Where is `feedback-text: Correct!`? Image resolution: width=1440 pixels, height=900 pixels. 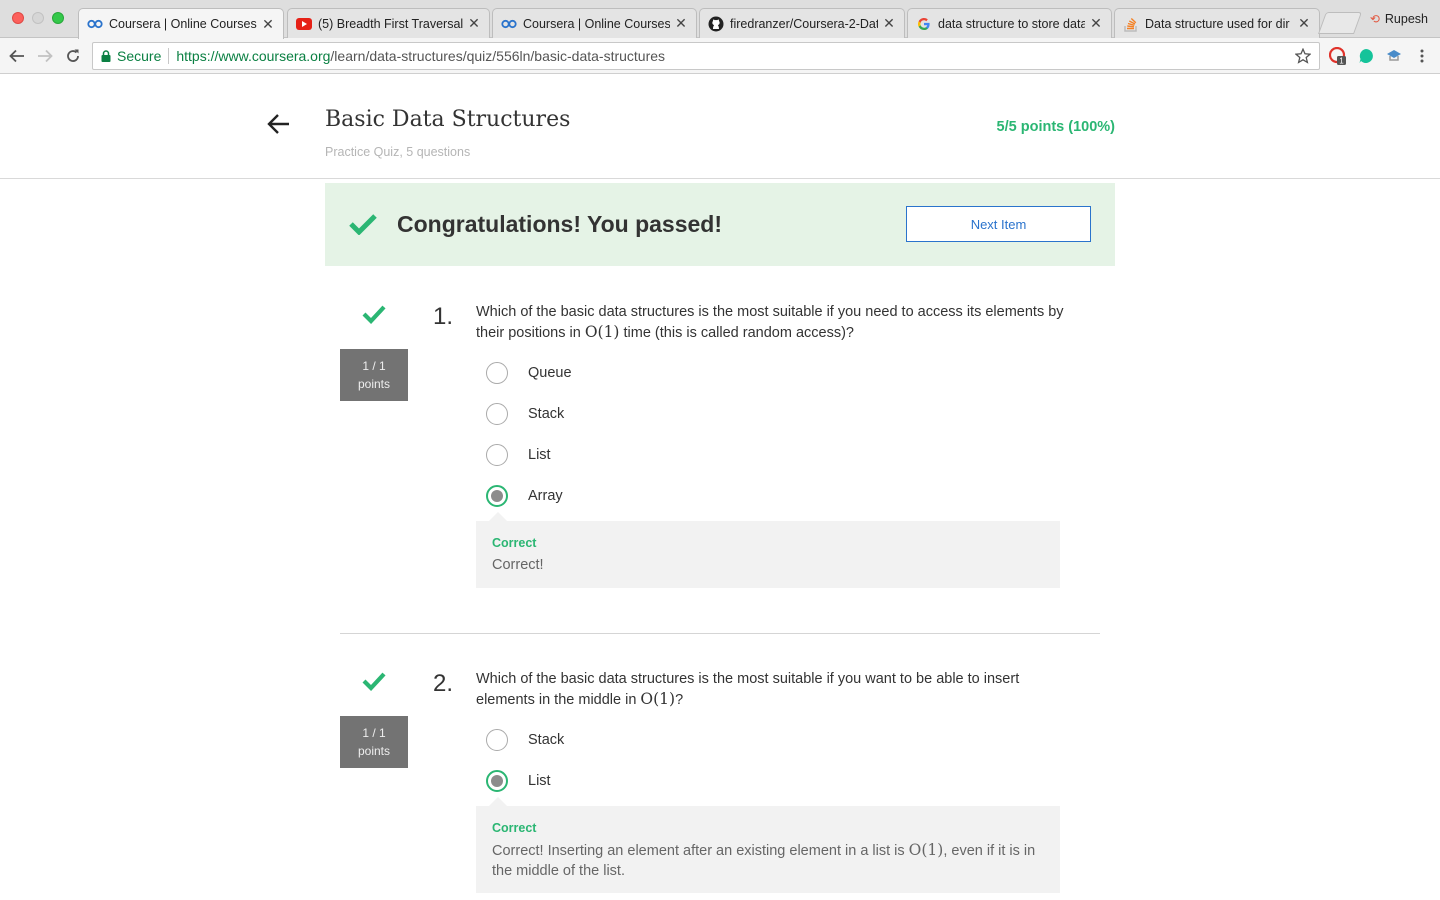 feedback-text: Correct! is located at coordinates (518, 565).